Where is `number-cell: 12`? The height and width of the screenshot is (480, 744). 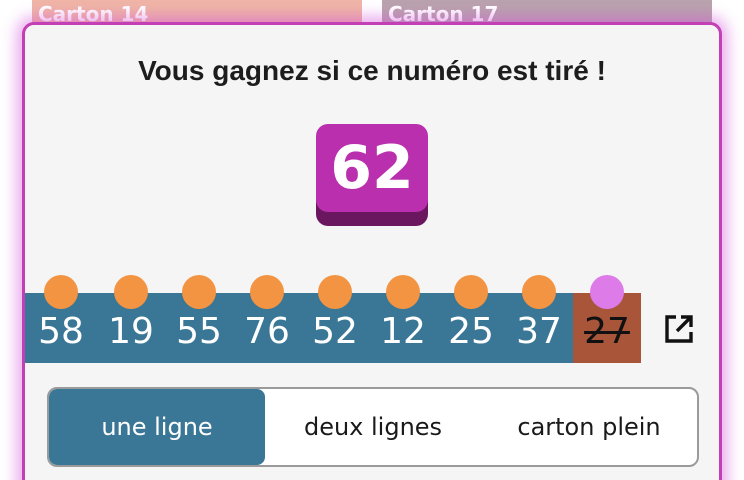 number-cell: 12 is located at coordinates (403, 319).